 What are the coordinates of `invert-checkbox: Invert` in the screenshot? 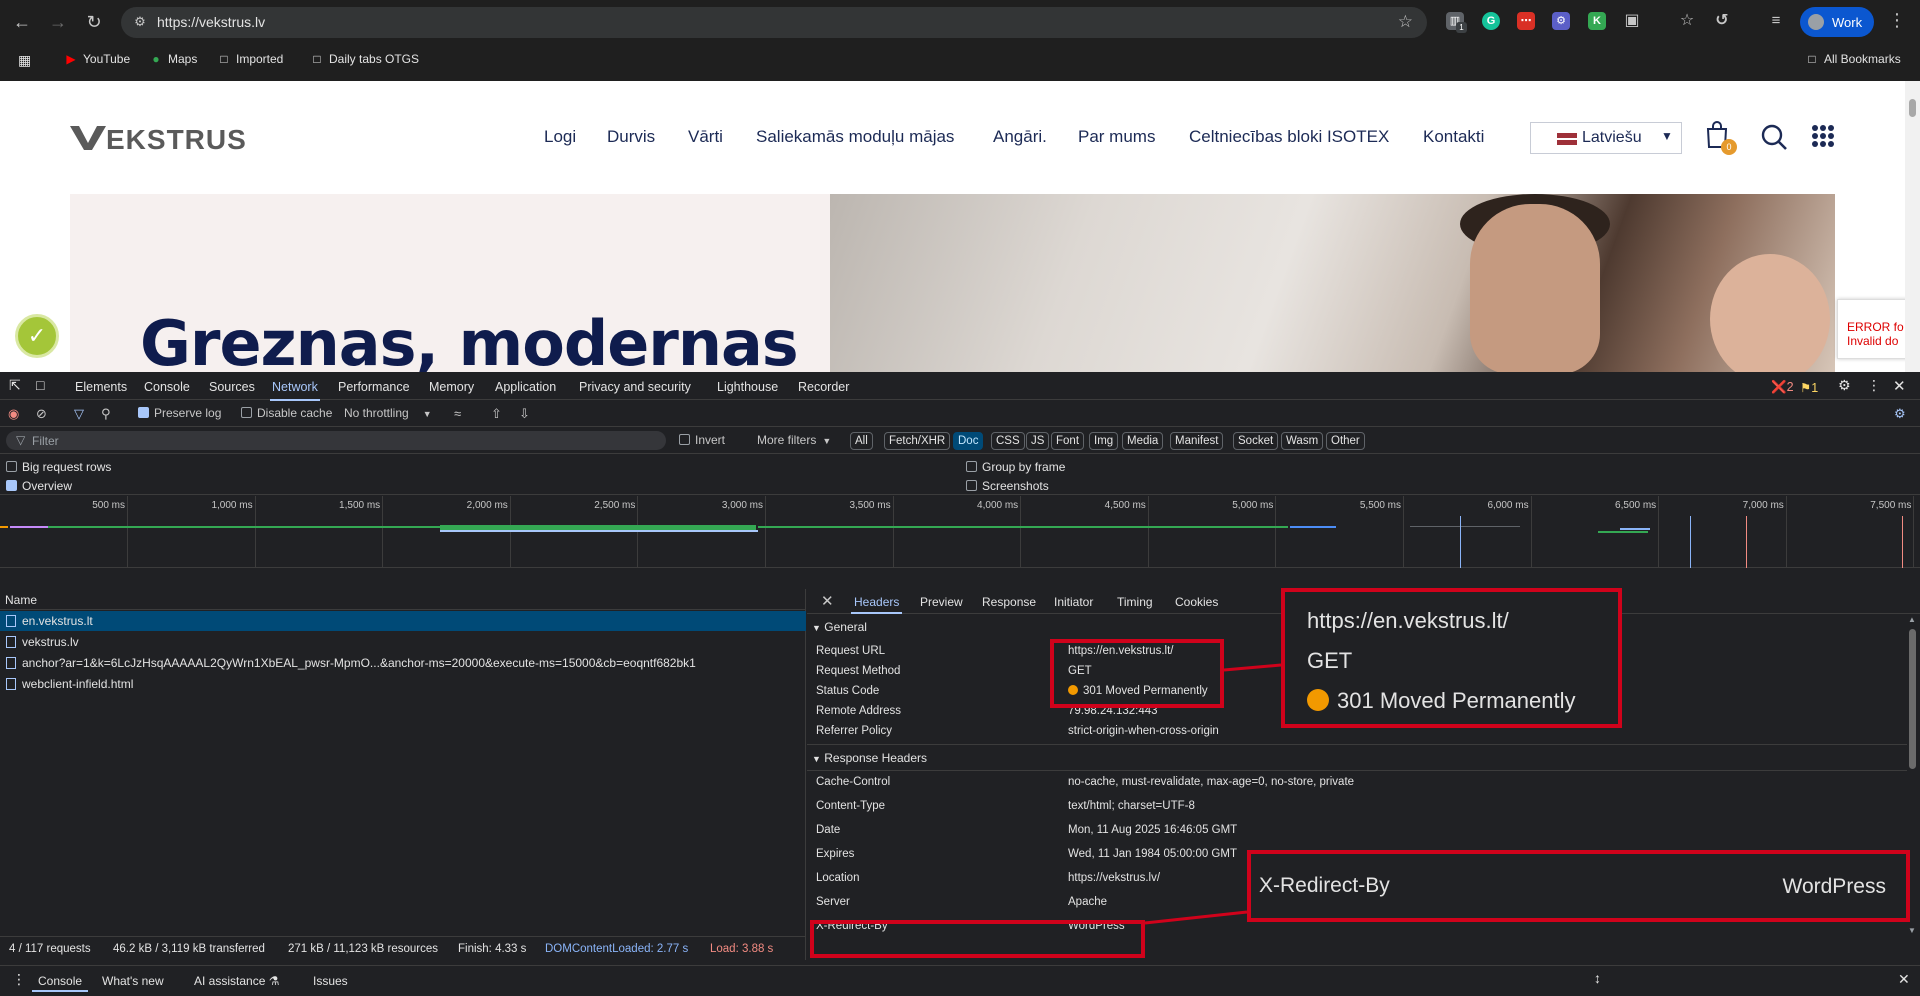 It's located at (702, 440).